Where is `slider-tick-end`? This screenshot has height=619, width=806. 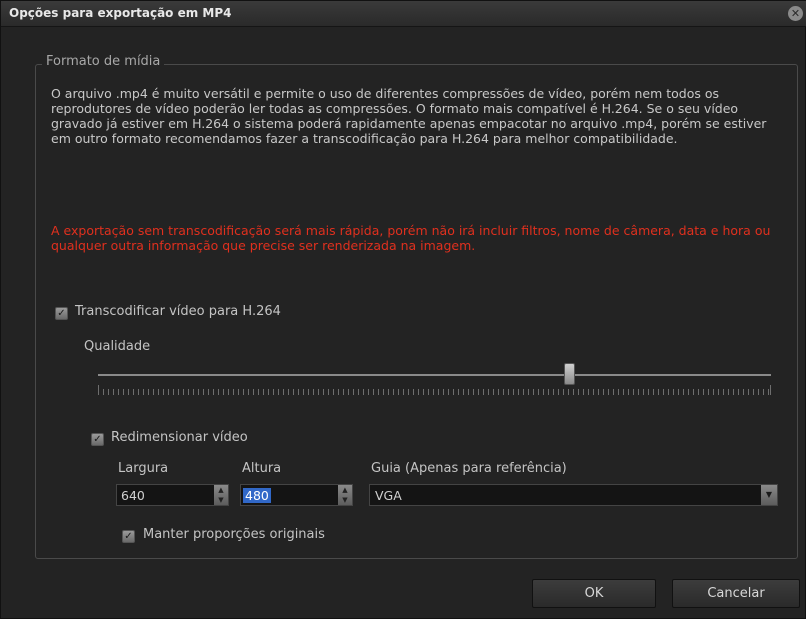
slider-tick-end is located at coordinates (770, 390).